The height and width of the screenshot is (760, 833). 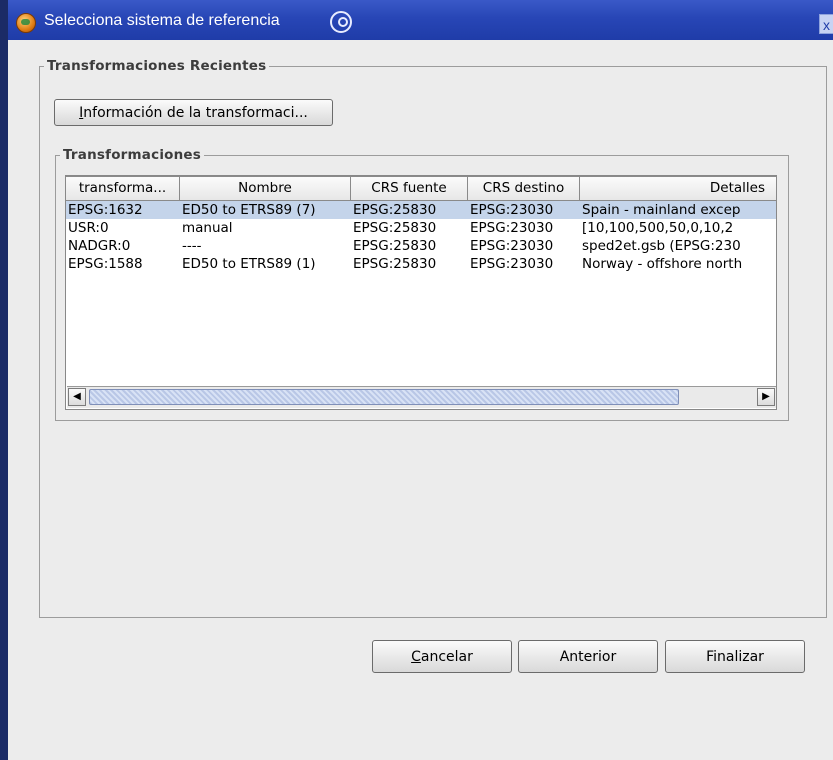 I want to click on cell-transformation: EPSG:1588, so click(x=105, y=264).